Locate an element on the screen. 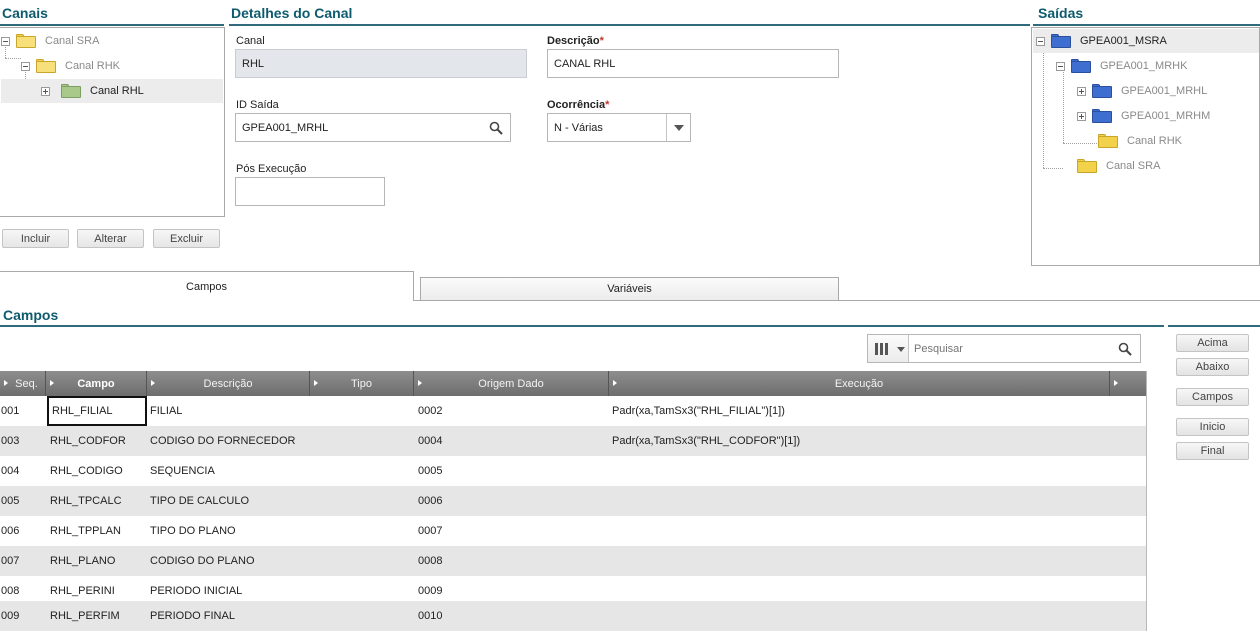 This screenshot has width=1260, height=631. alterar-button: Alterar is located at coordinates (110, 238).